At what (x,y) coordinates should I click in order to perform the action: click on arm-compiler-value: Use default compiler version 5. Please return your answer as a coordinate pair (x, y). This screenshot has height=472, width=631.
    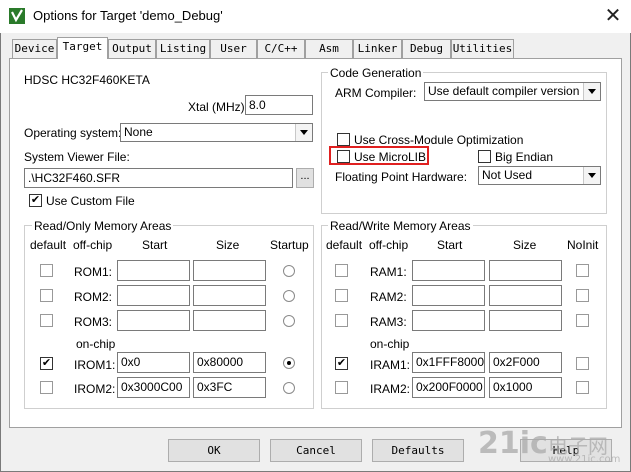
    Looking at the image, I should click on (509, 91).